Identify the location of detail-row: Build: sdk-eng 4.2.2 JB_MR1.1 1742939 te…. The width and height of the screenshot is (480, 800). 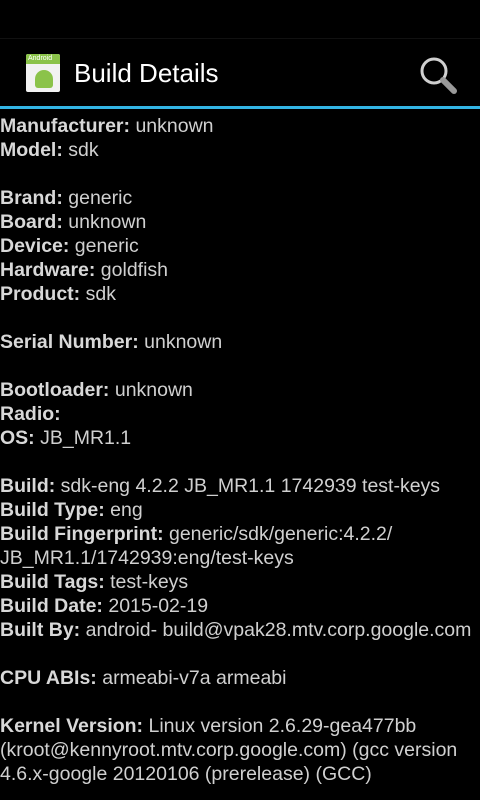
(239, 486).